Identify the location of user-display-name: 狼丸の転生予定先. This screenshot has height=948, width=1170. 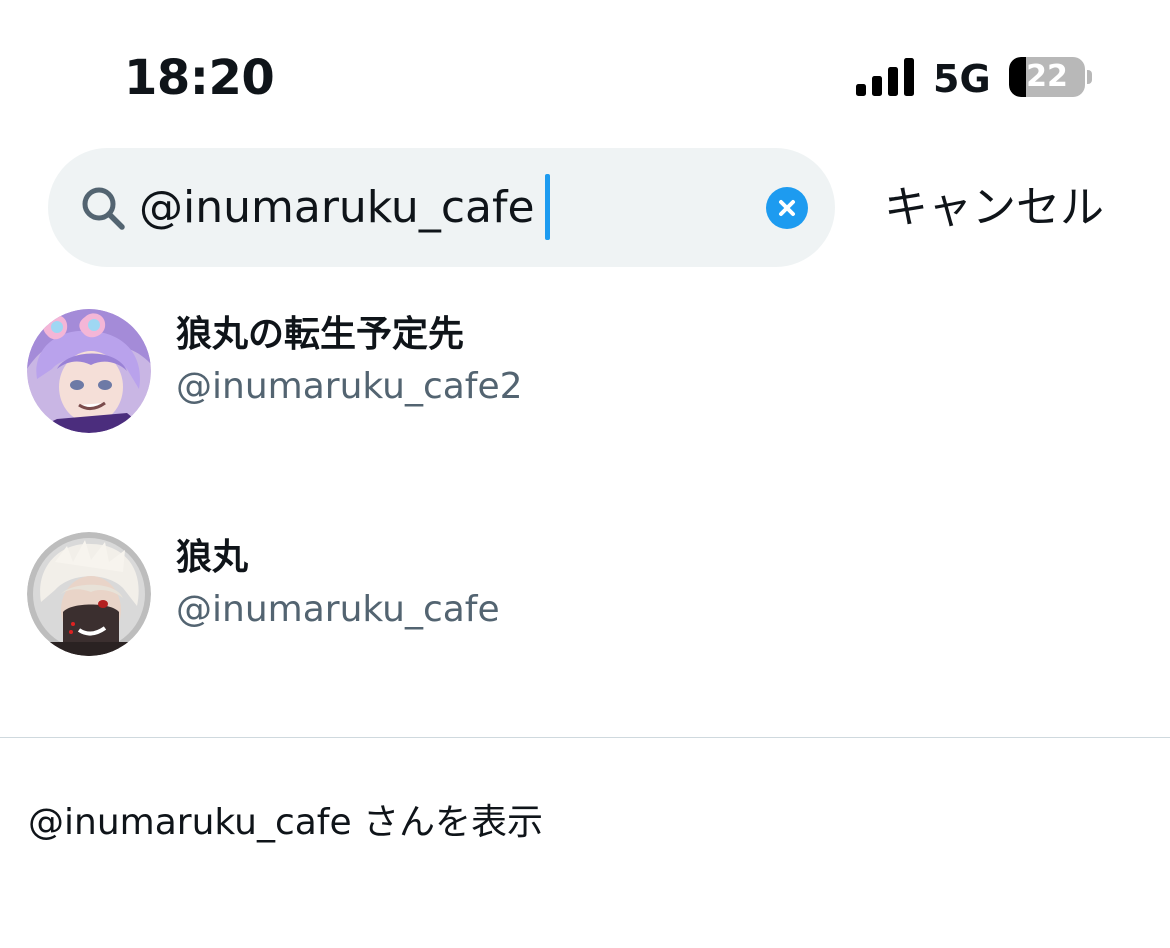
(320, 334).